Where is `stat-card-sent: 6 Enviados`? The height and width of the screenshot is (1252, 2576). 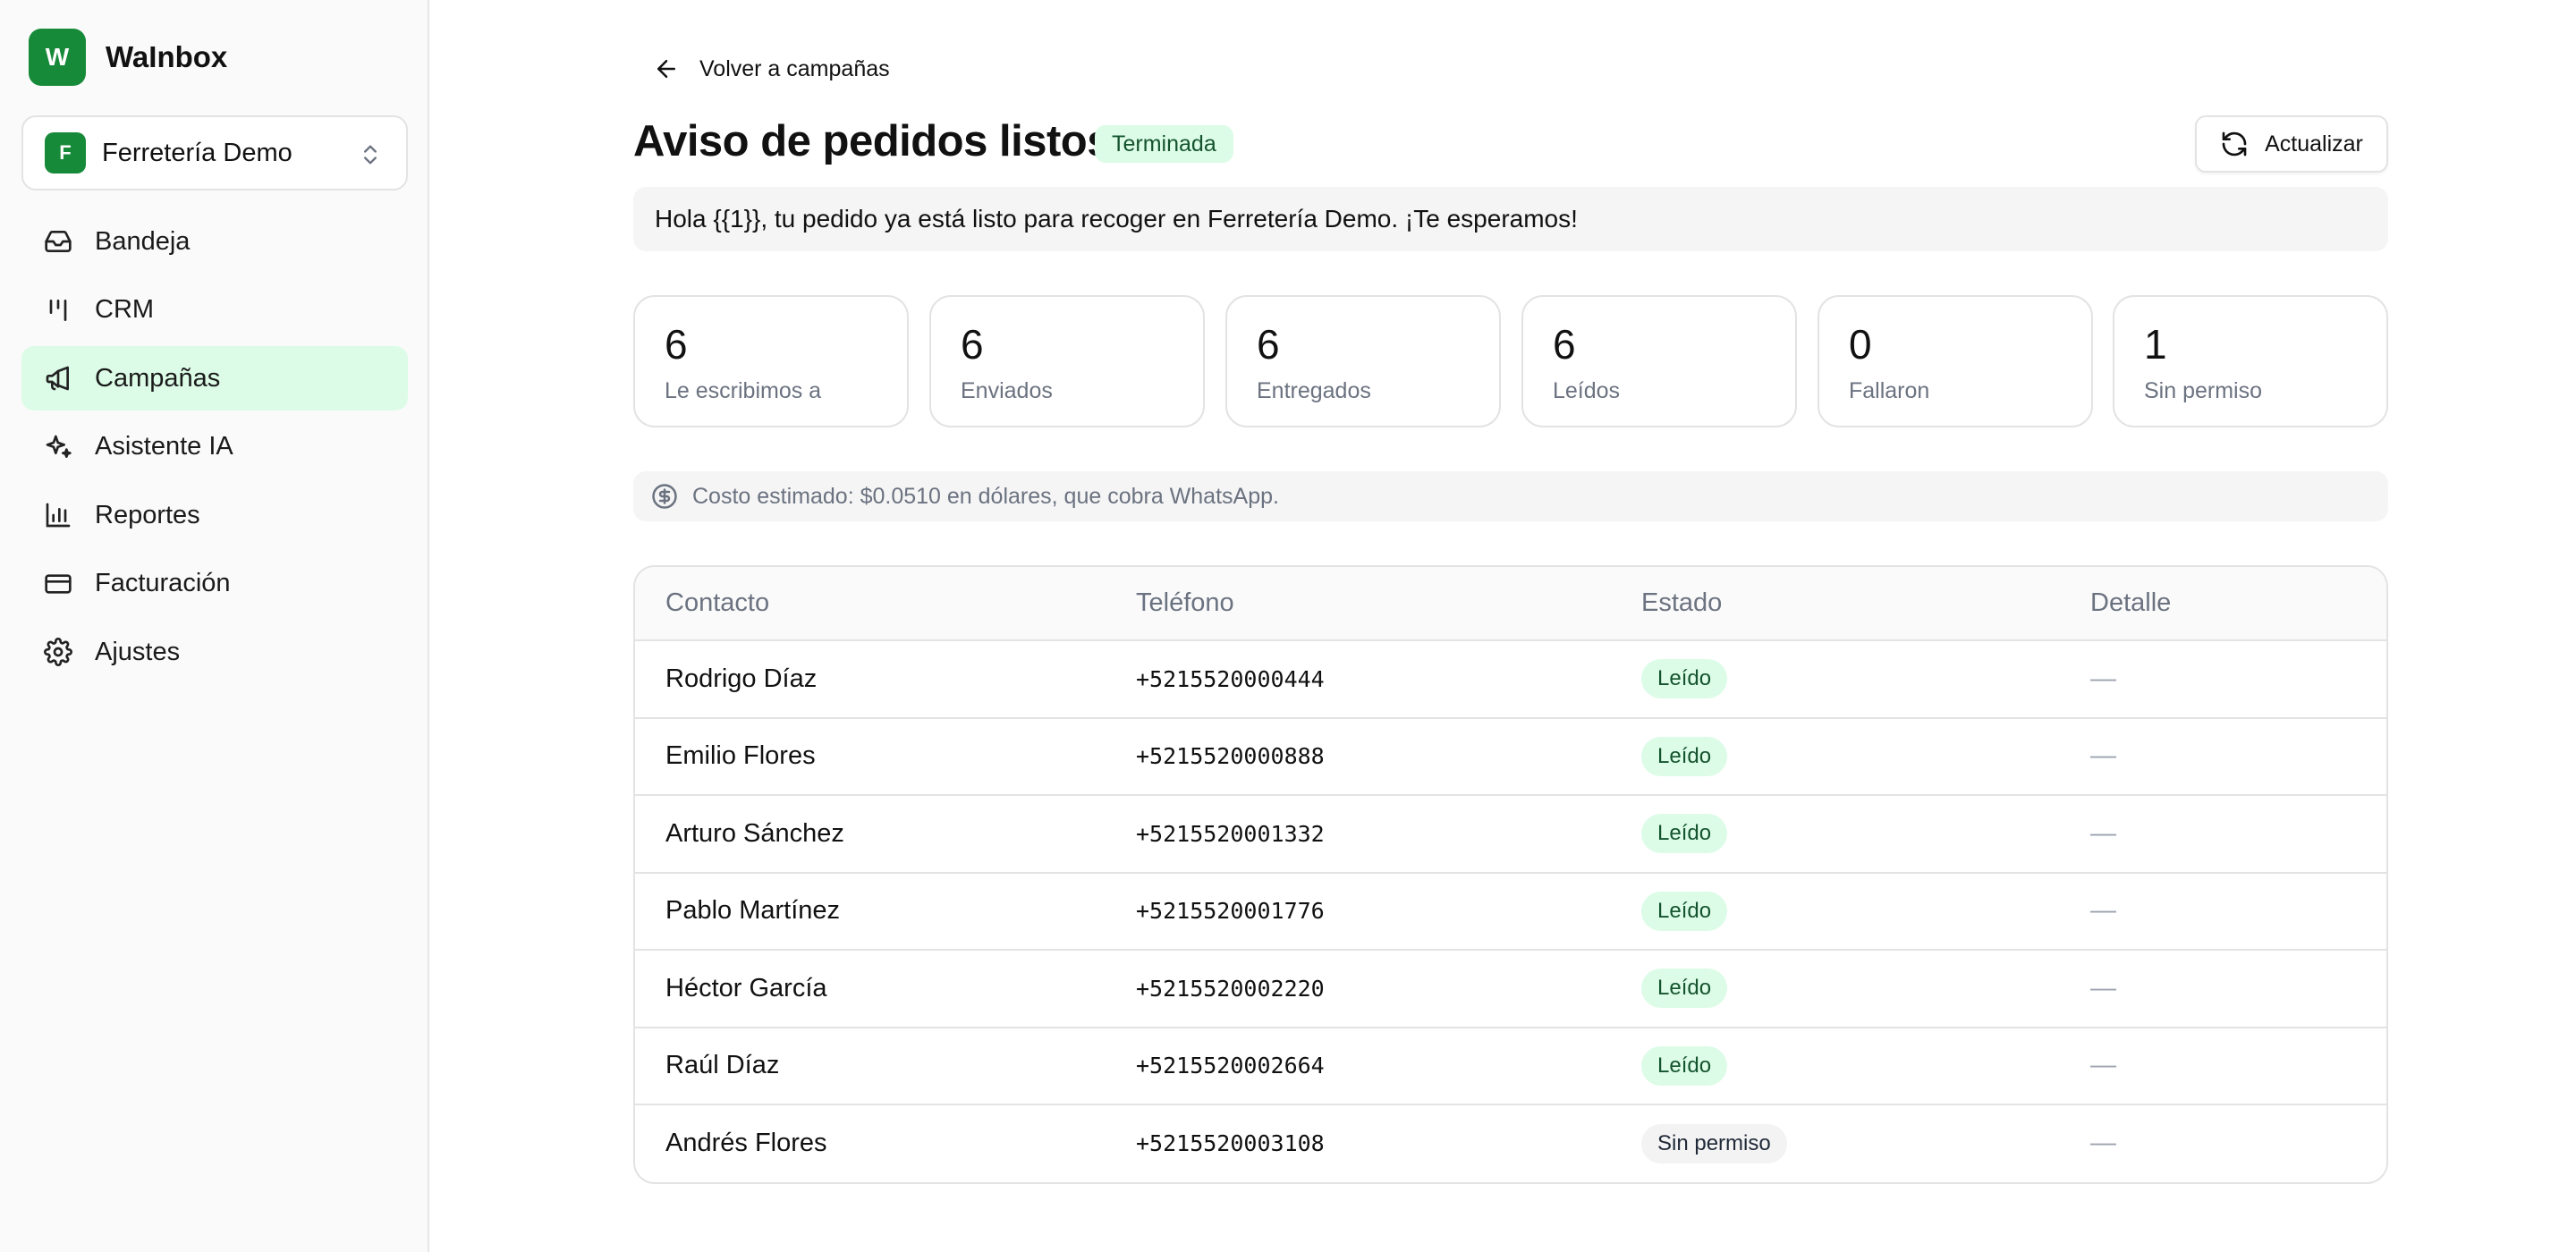
stat-card-sent: 6 Enviados is located at coordinates (1067, 361).